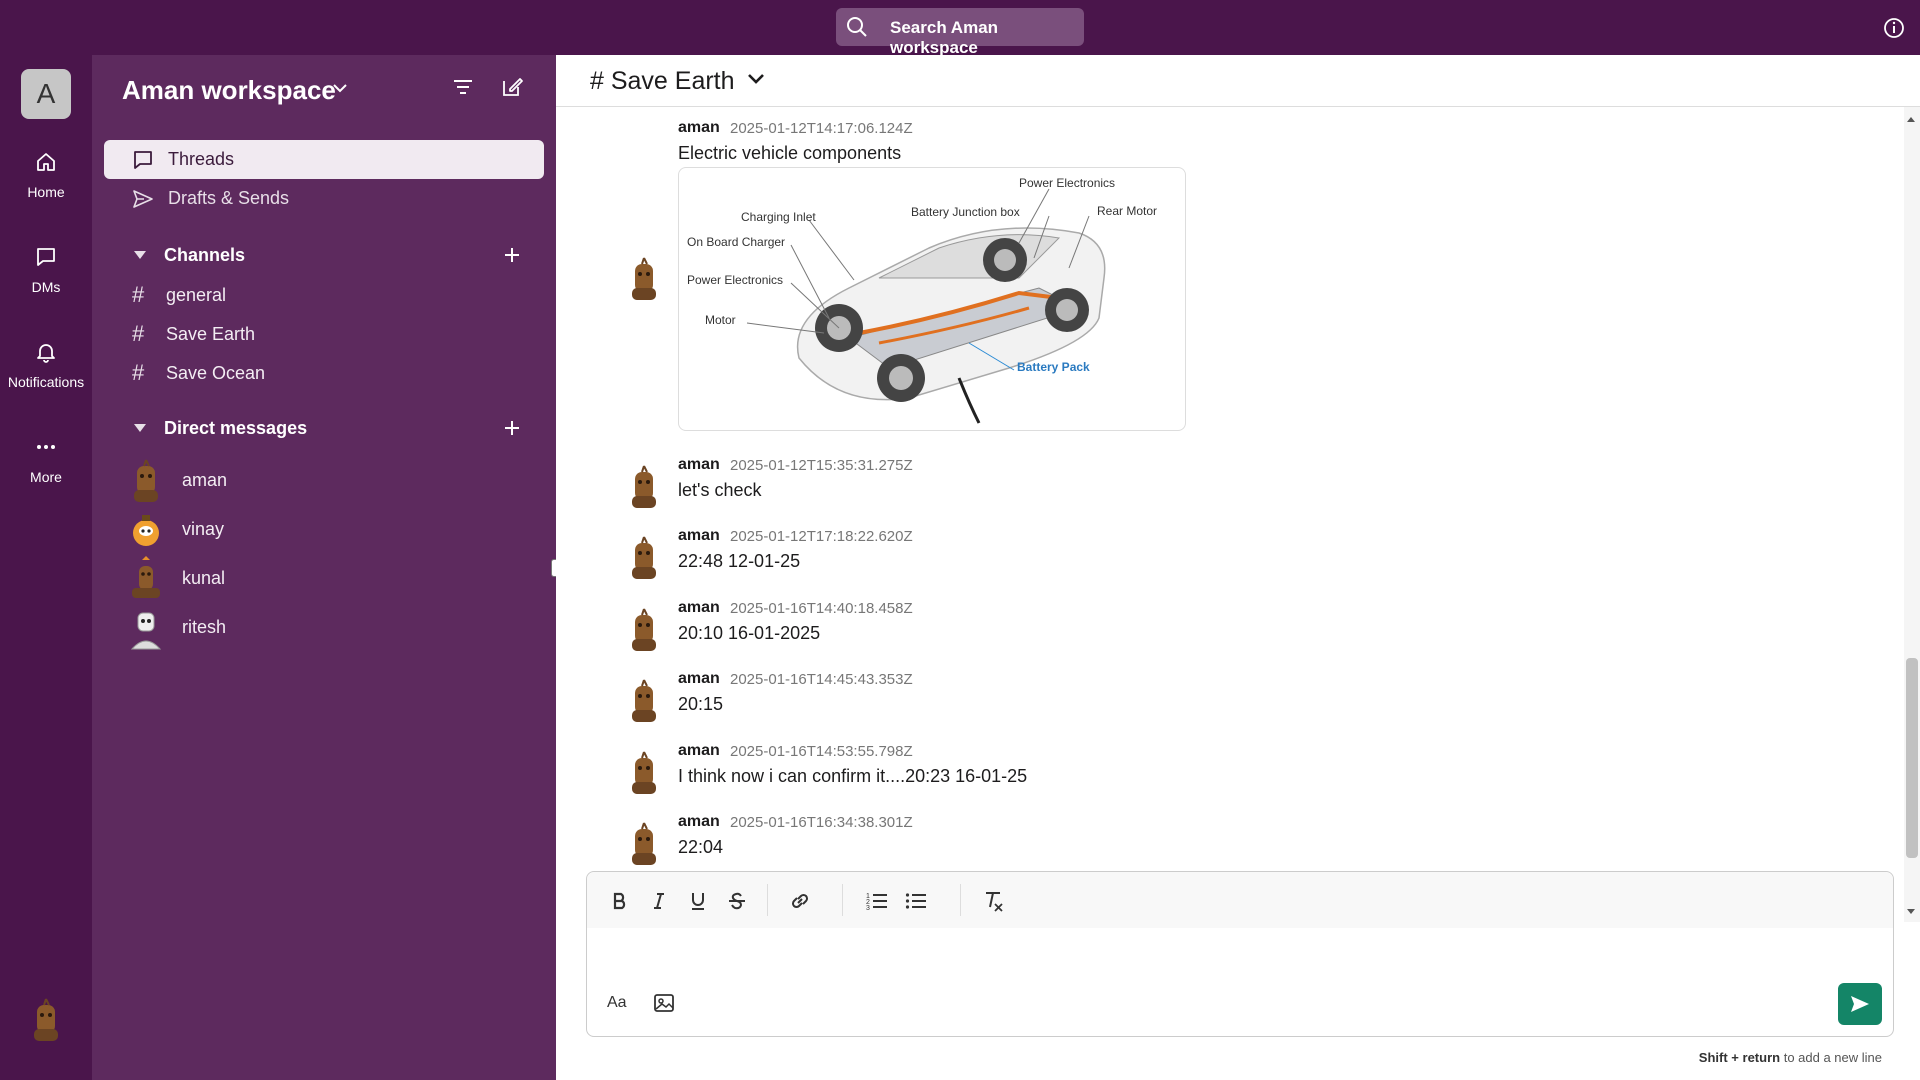 The image size is (1920, 1080). I want to click on add-dm-icon, so click(512, 428).